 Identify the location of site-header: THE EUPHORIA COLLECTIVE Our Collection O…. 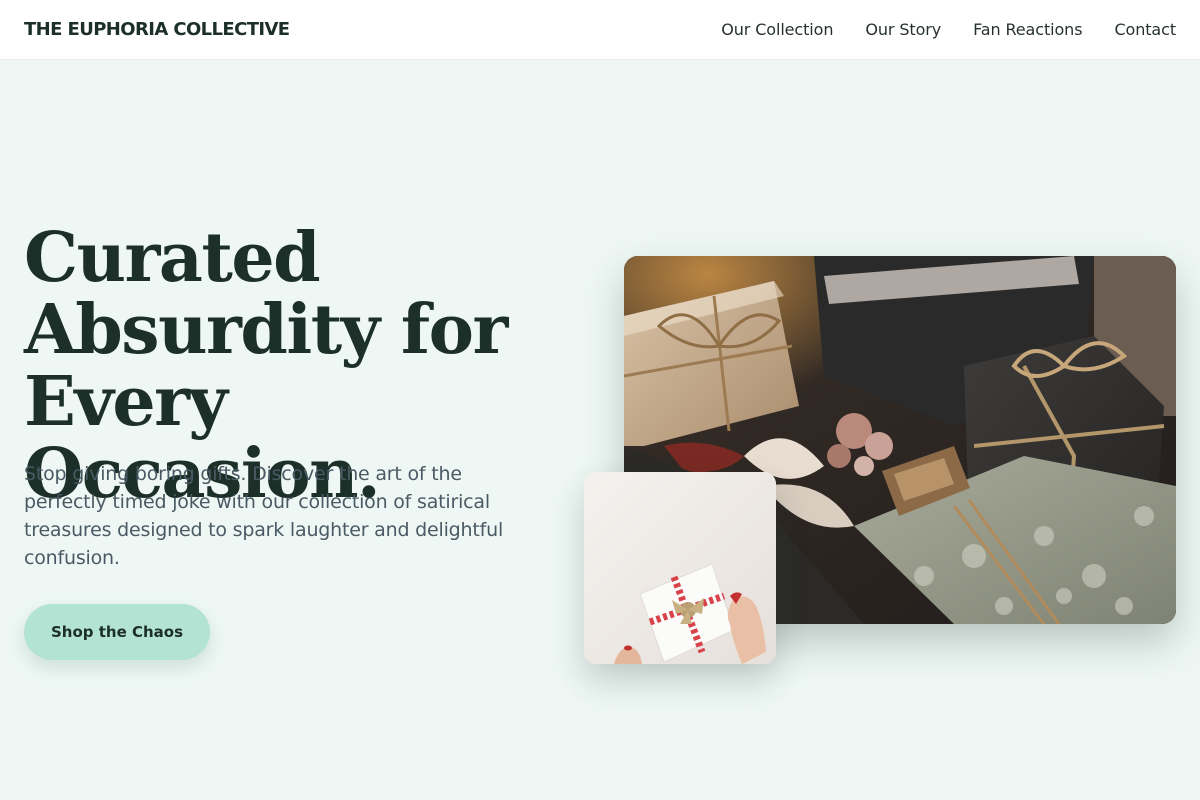
(600, 30).